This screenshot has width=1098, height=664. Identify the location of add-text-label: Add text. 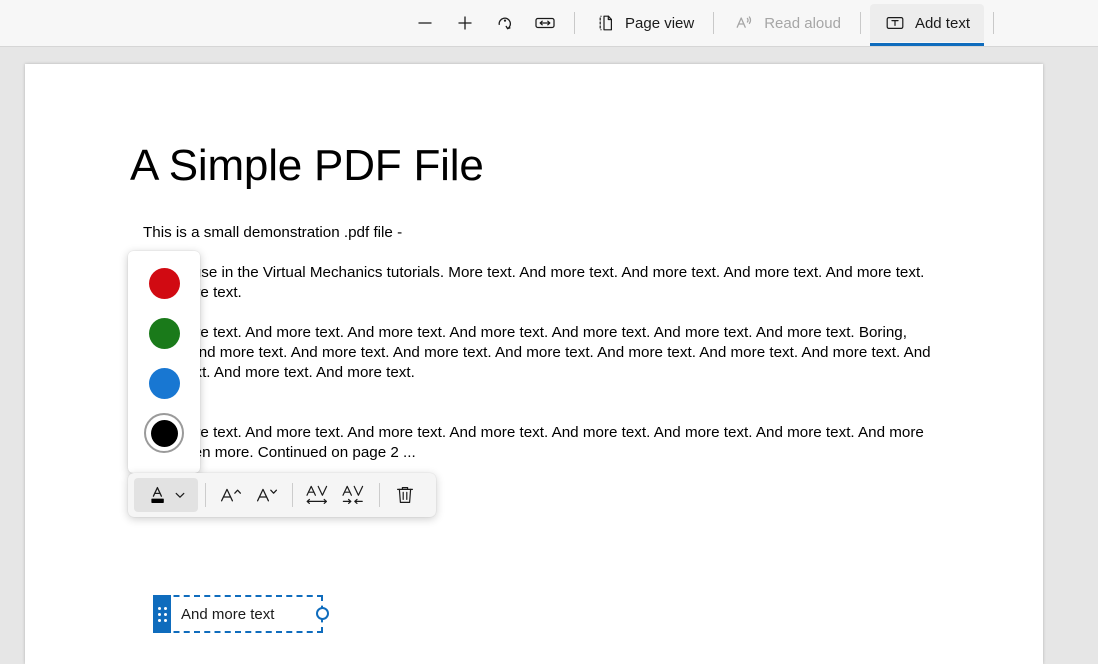
(942, 23).